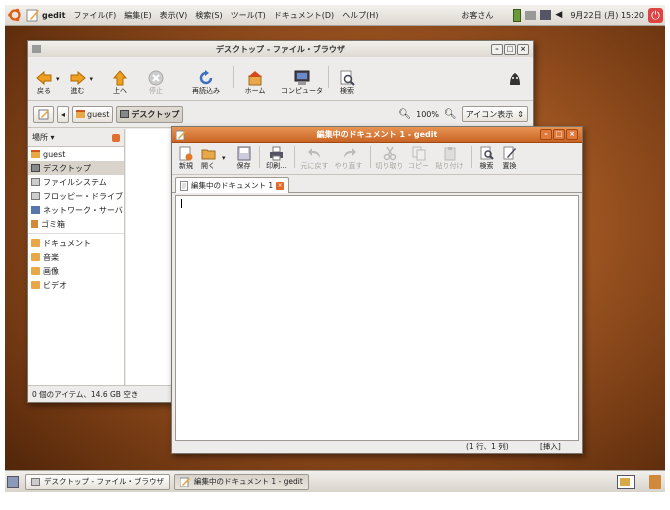 The height and width of the screenshot is (510, 670). Describe the element at coordinates (150, 114) in the screenshot. I see `path-button-desktop: デスクトップ` at that location.